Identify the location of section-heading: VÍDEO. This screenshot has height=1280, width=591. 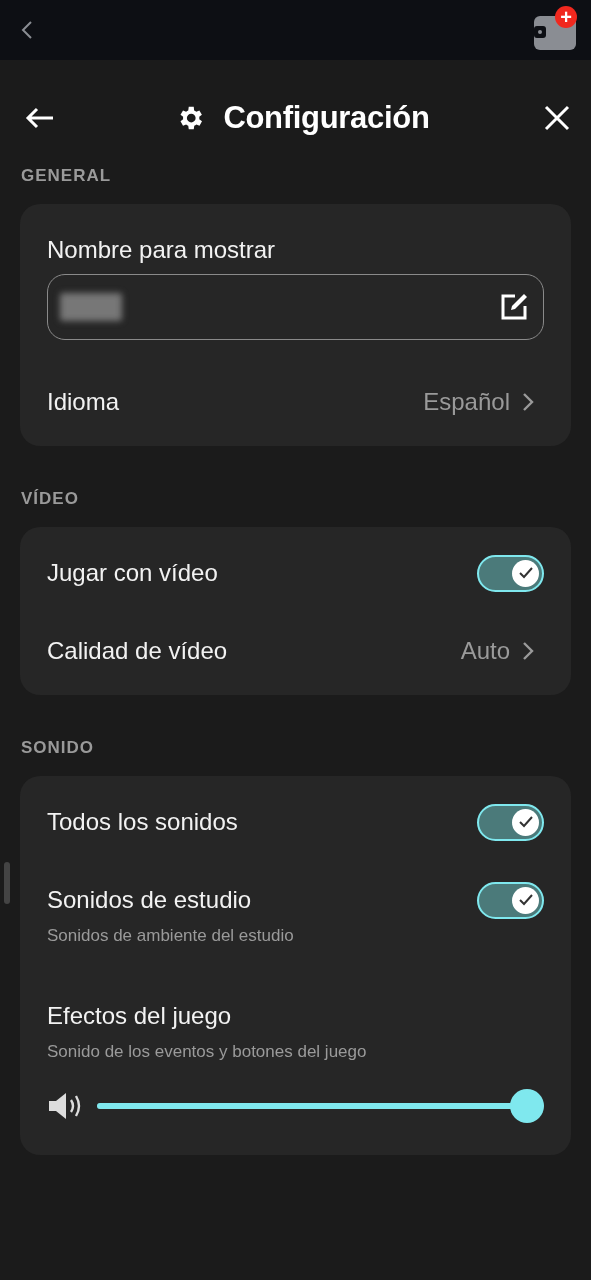
(50, 499).